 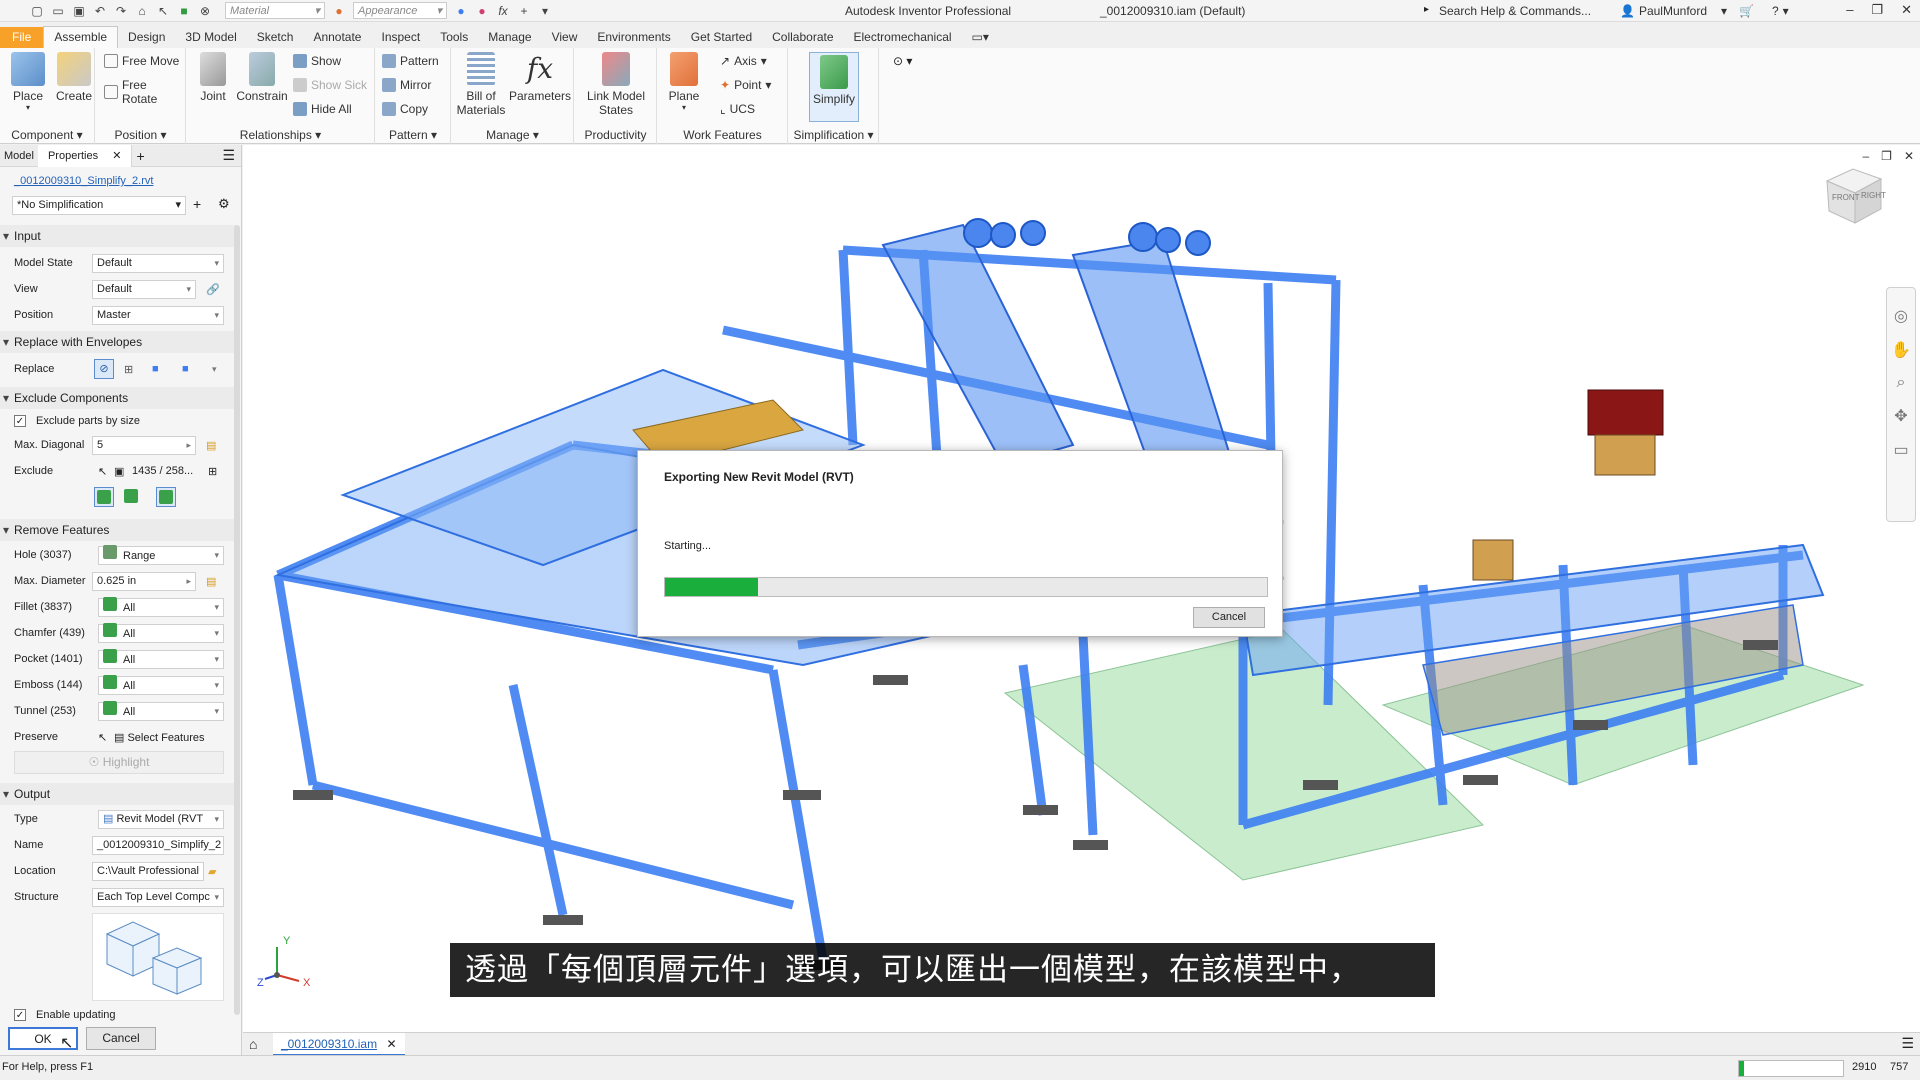 I want to click on section-exclude: Exclude Components, so click(x=118, y=398).